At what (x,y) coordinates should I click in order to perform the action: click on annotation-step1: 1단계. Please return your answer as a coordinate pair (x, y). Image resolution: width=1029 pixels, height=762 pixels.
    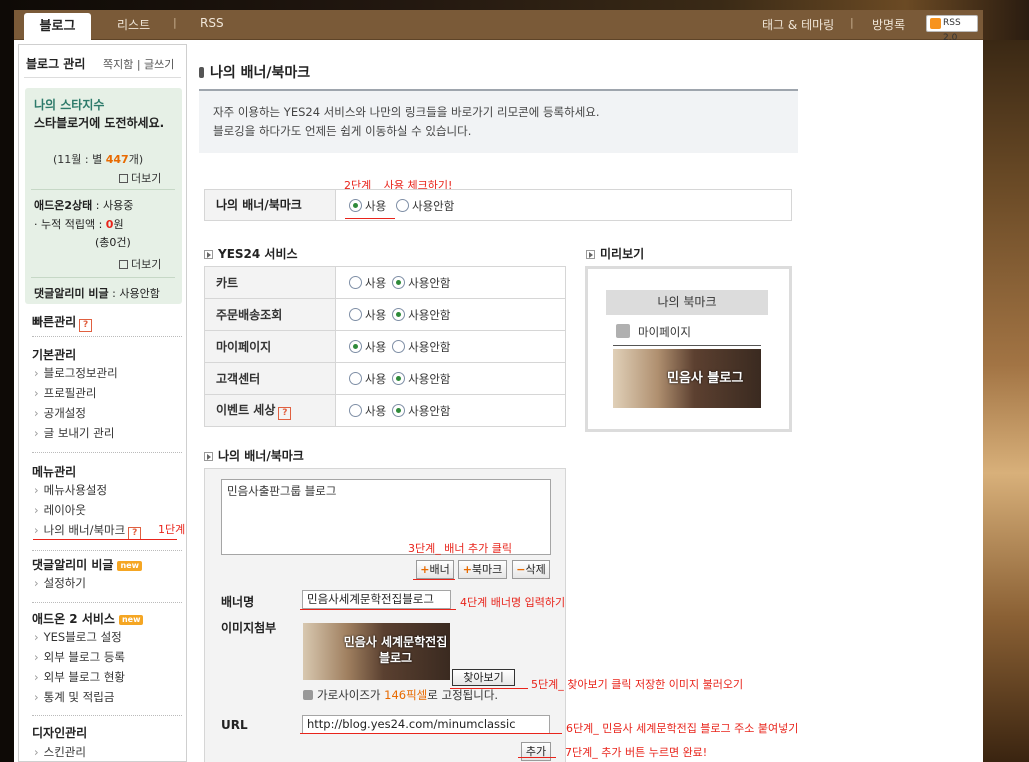
    Looking at the image, I should click on (172, 529).